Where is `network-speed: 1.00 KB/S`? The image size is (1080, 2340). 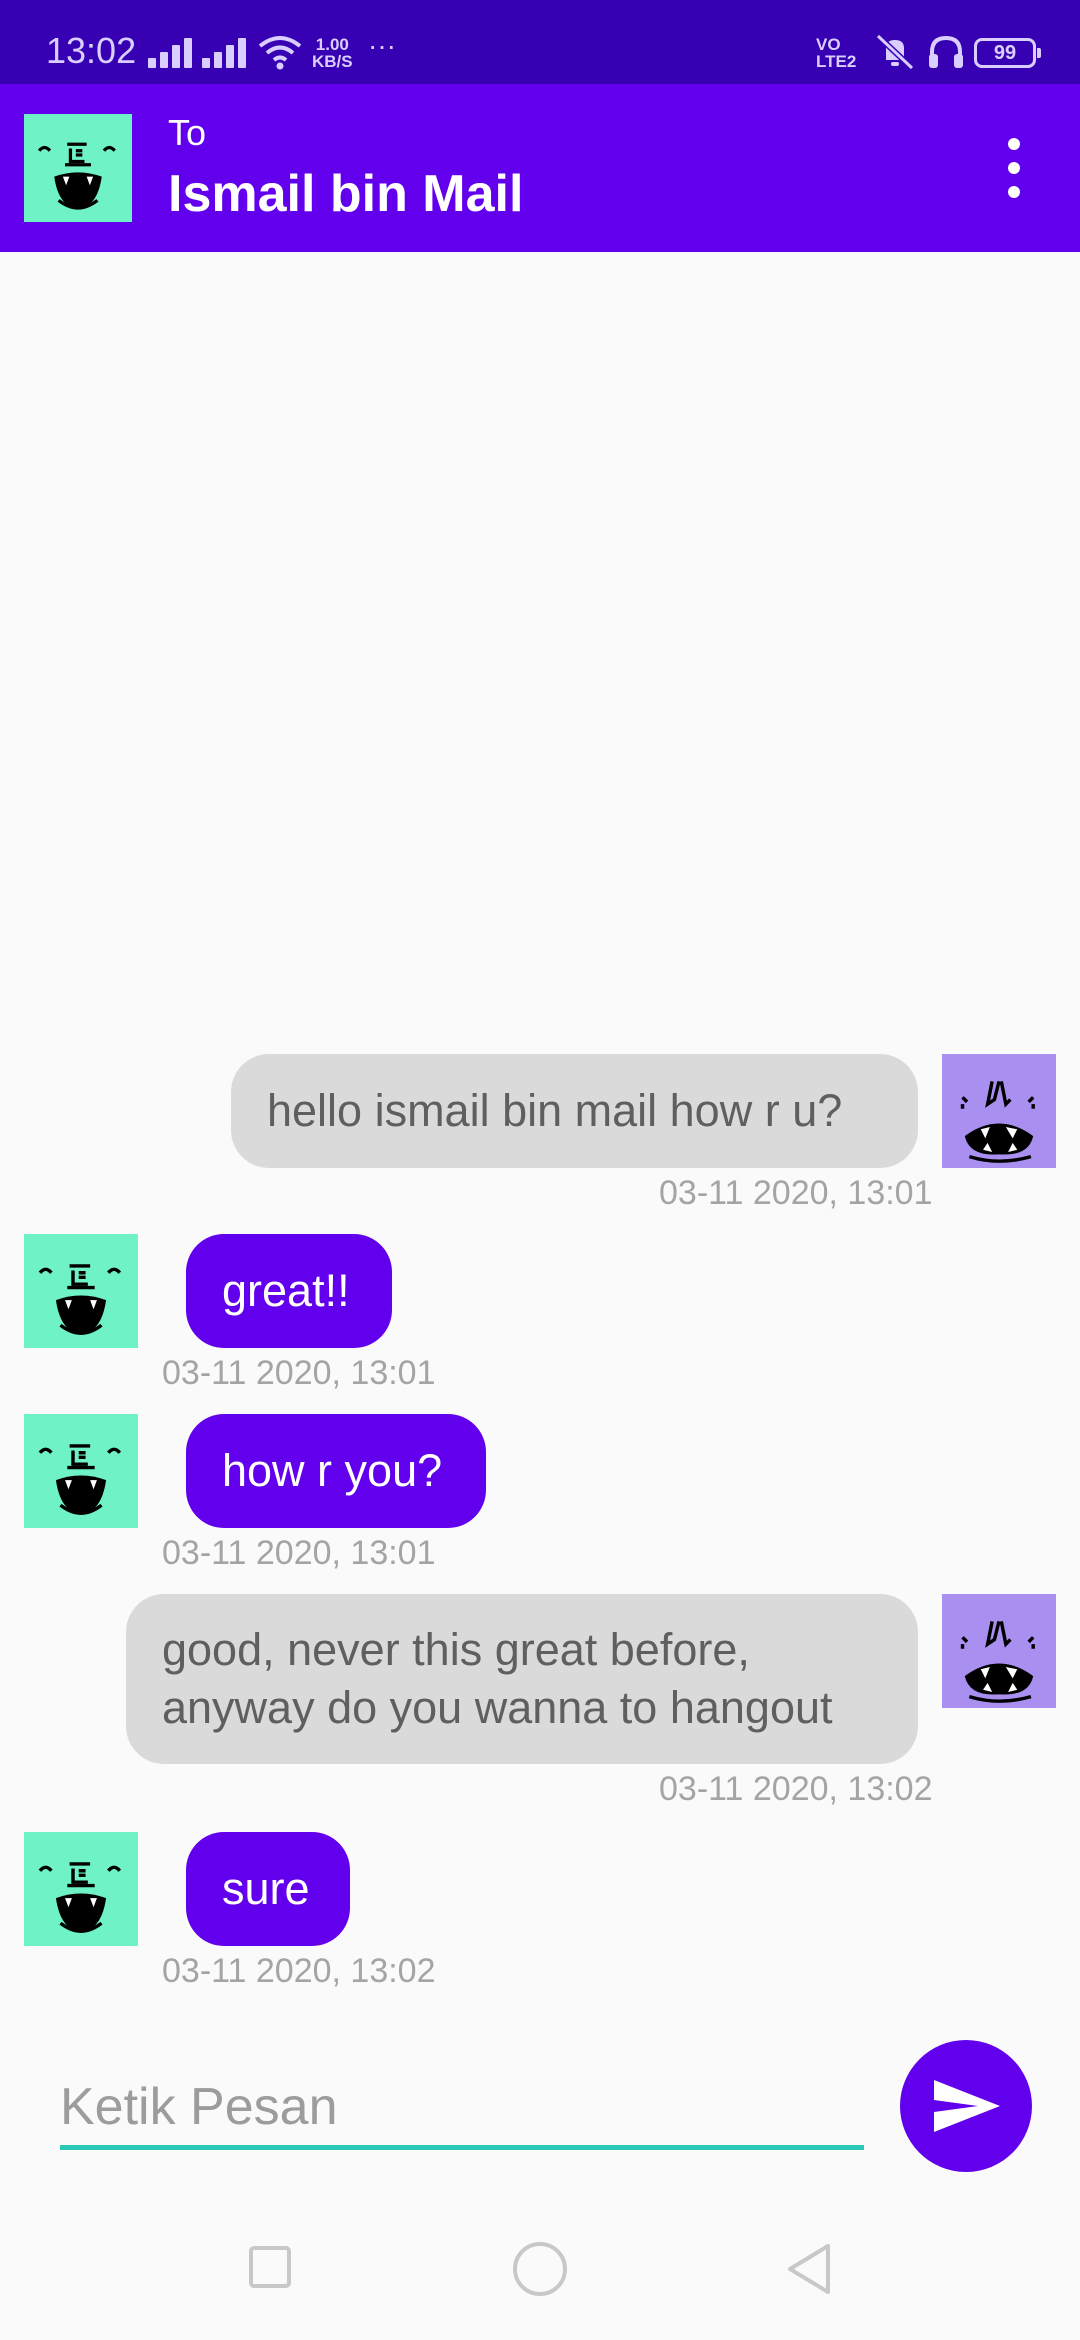
network-speed: 1.00 KB/S is located at coordinates (332, 53).